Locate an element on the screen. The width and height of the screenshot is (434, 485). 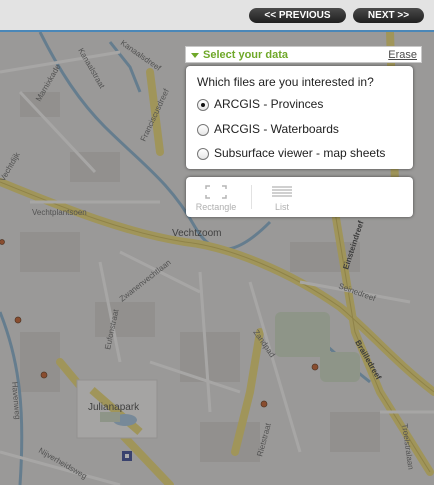
erase-link: Erase is located at coordinates (402, 55).